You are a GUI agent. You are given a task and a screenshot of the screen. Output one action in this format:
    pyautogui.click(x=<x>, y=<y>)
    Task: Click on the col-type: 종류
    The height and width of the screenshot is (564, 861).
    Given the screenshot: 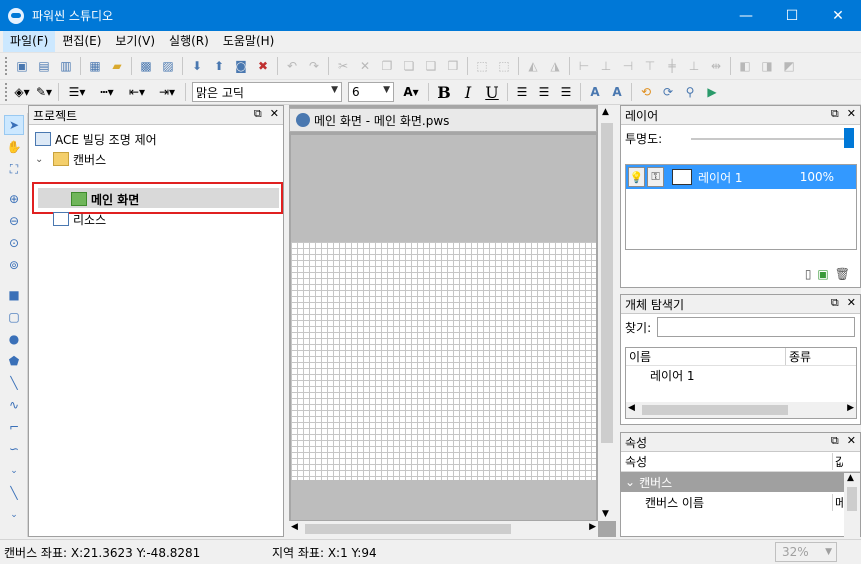 What is the action you would take?
    pyautogui.click(x=798, y=356)
    